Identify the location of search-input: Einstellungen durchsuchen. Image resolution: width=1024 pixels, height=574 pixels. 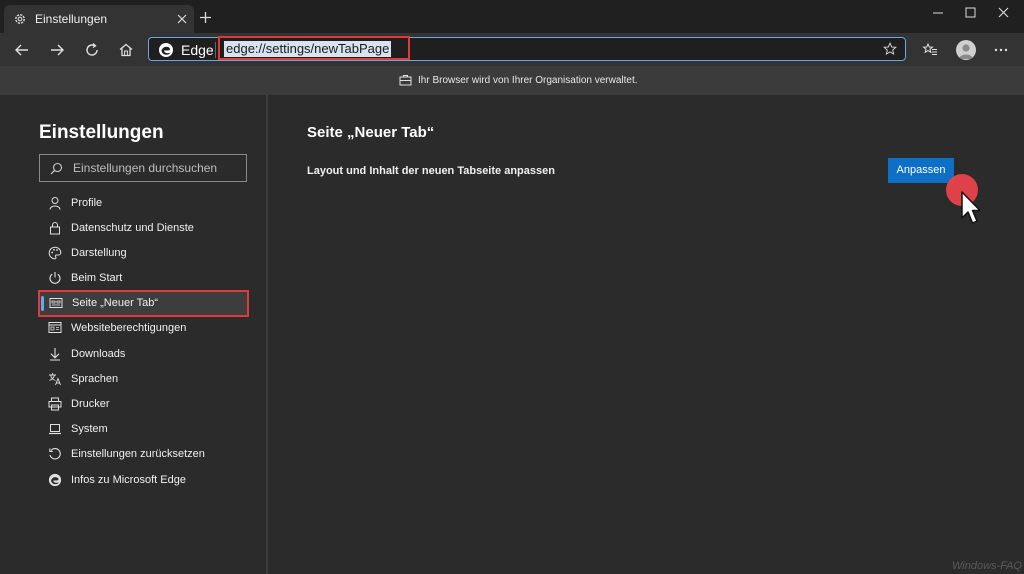
(143, 168).